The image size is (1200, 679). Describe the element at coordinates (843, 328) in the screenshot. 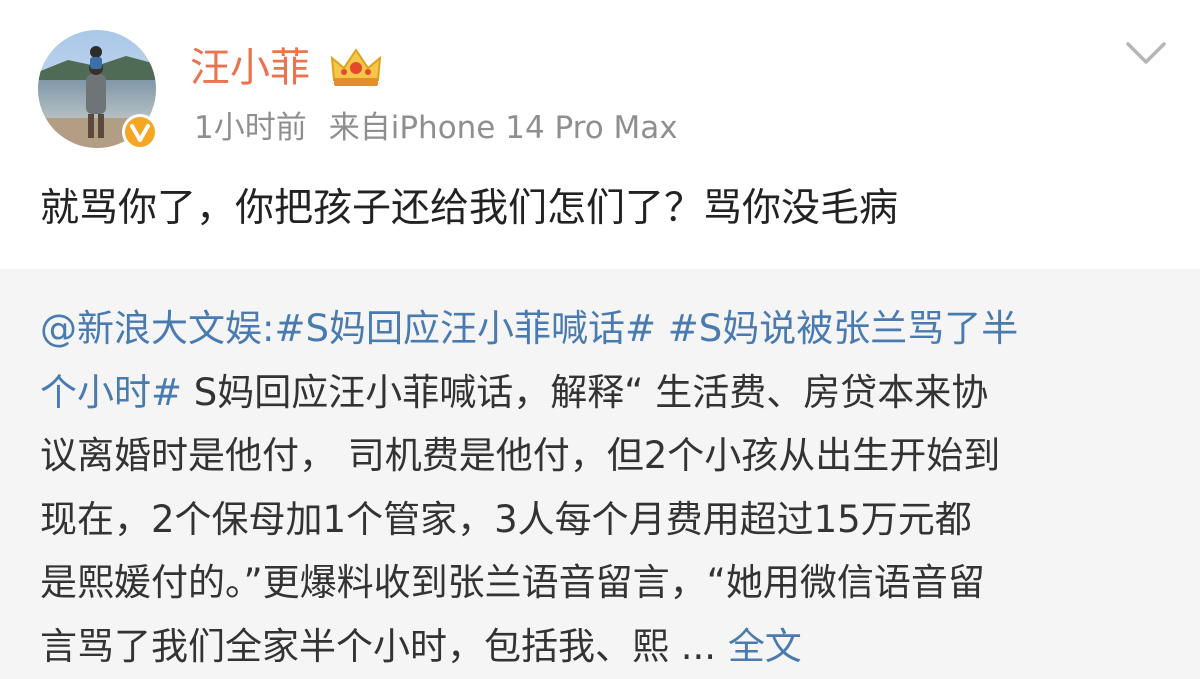

I see `hashtag-link-2a: #S妈说被张兰骂了半` at that location.